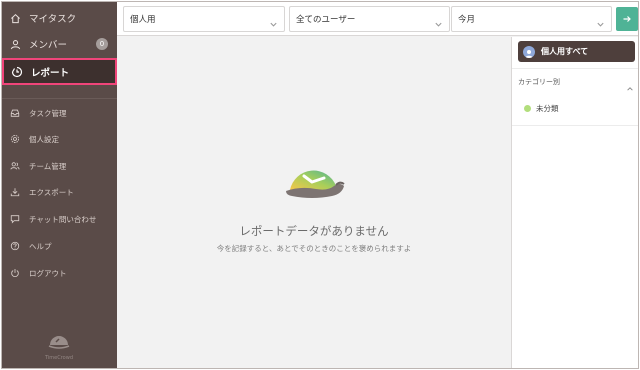  I want to click on chevron-up-icon, so click(630, 89).